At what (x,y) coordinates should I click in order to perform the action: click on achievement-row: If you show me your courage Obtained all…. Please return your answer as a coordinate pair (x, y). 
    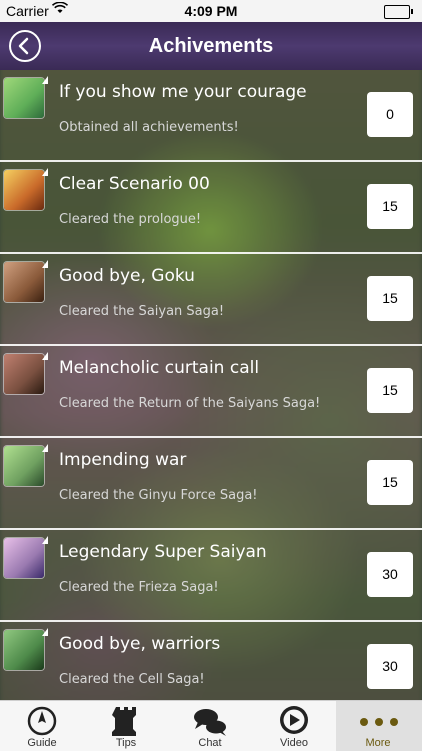
    Looking at the image, I should click on (211, 116).